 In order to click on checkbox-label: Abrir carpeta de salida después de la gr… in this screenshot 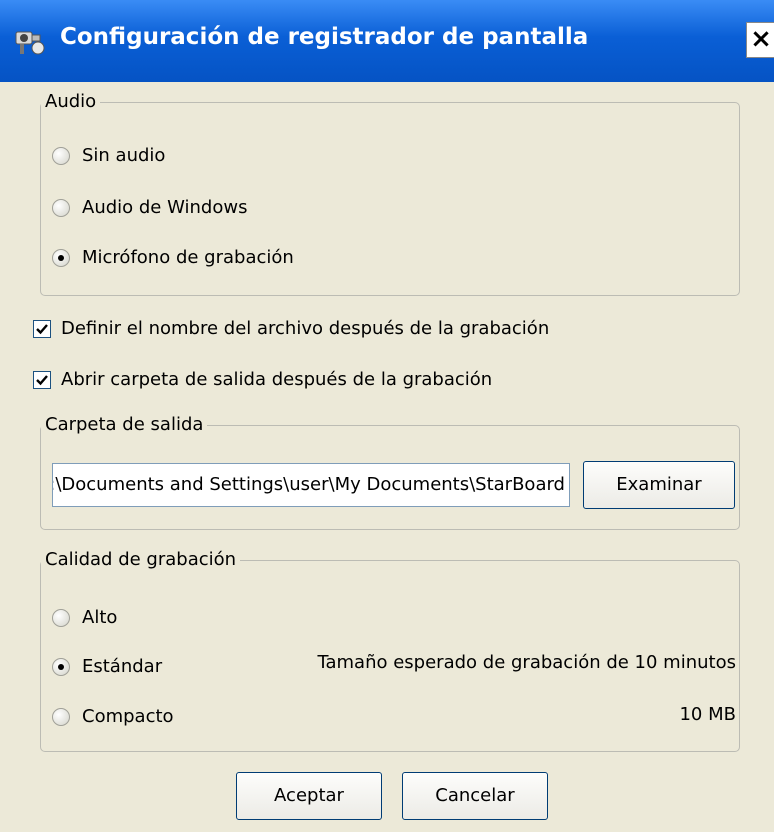, I will do `click(277, 379)`.